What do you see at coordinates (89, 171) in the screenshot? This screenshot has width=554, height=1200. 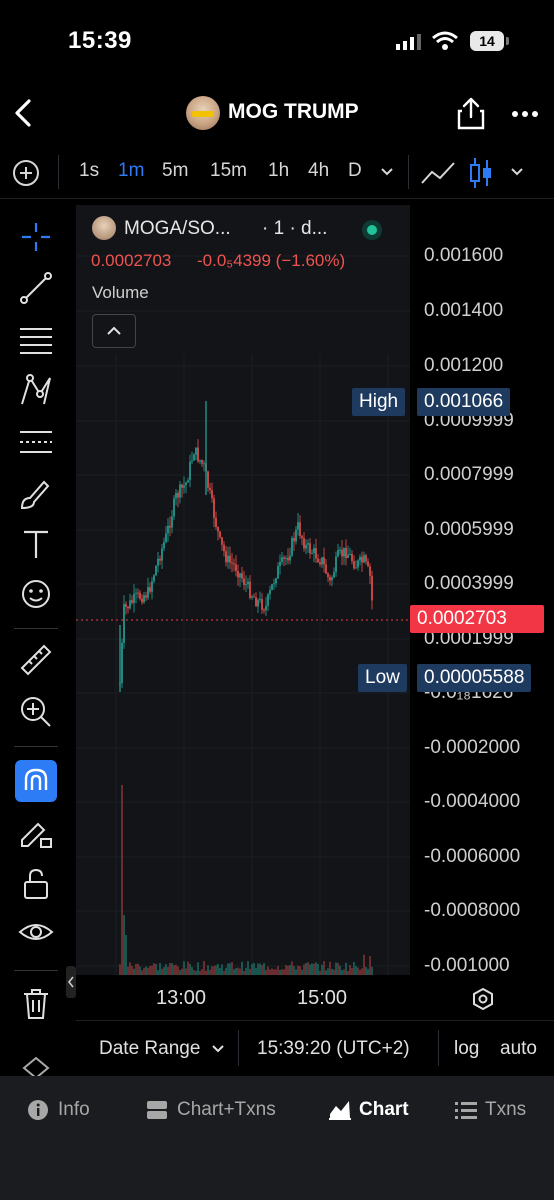 I see `timeframe-1s: 1s` at bounding box center [89, 171].